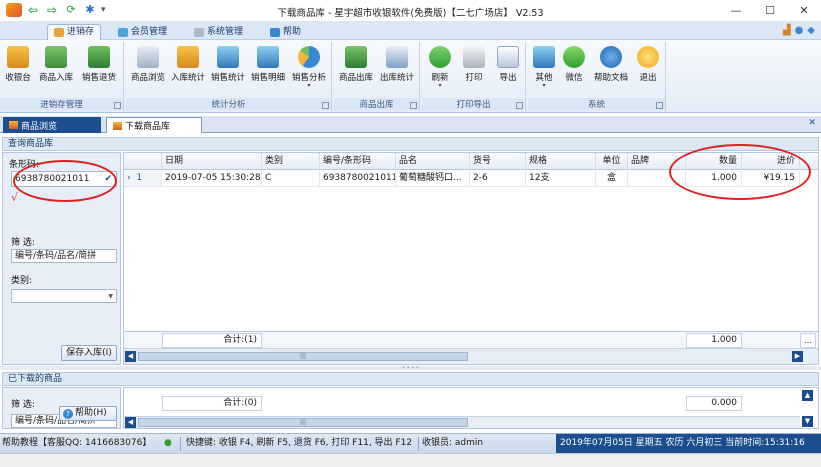 The height and width of the screenshot is (467, 821). What do you see at coordinates (561, 161) in the screenshot?
I see `column-header-spec: 规格` at bounding box center [561, 161].